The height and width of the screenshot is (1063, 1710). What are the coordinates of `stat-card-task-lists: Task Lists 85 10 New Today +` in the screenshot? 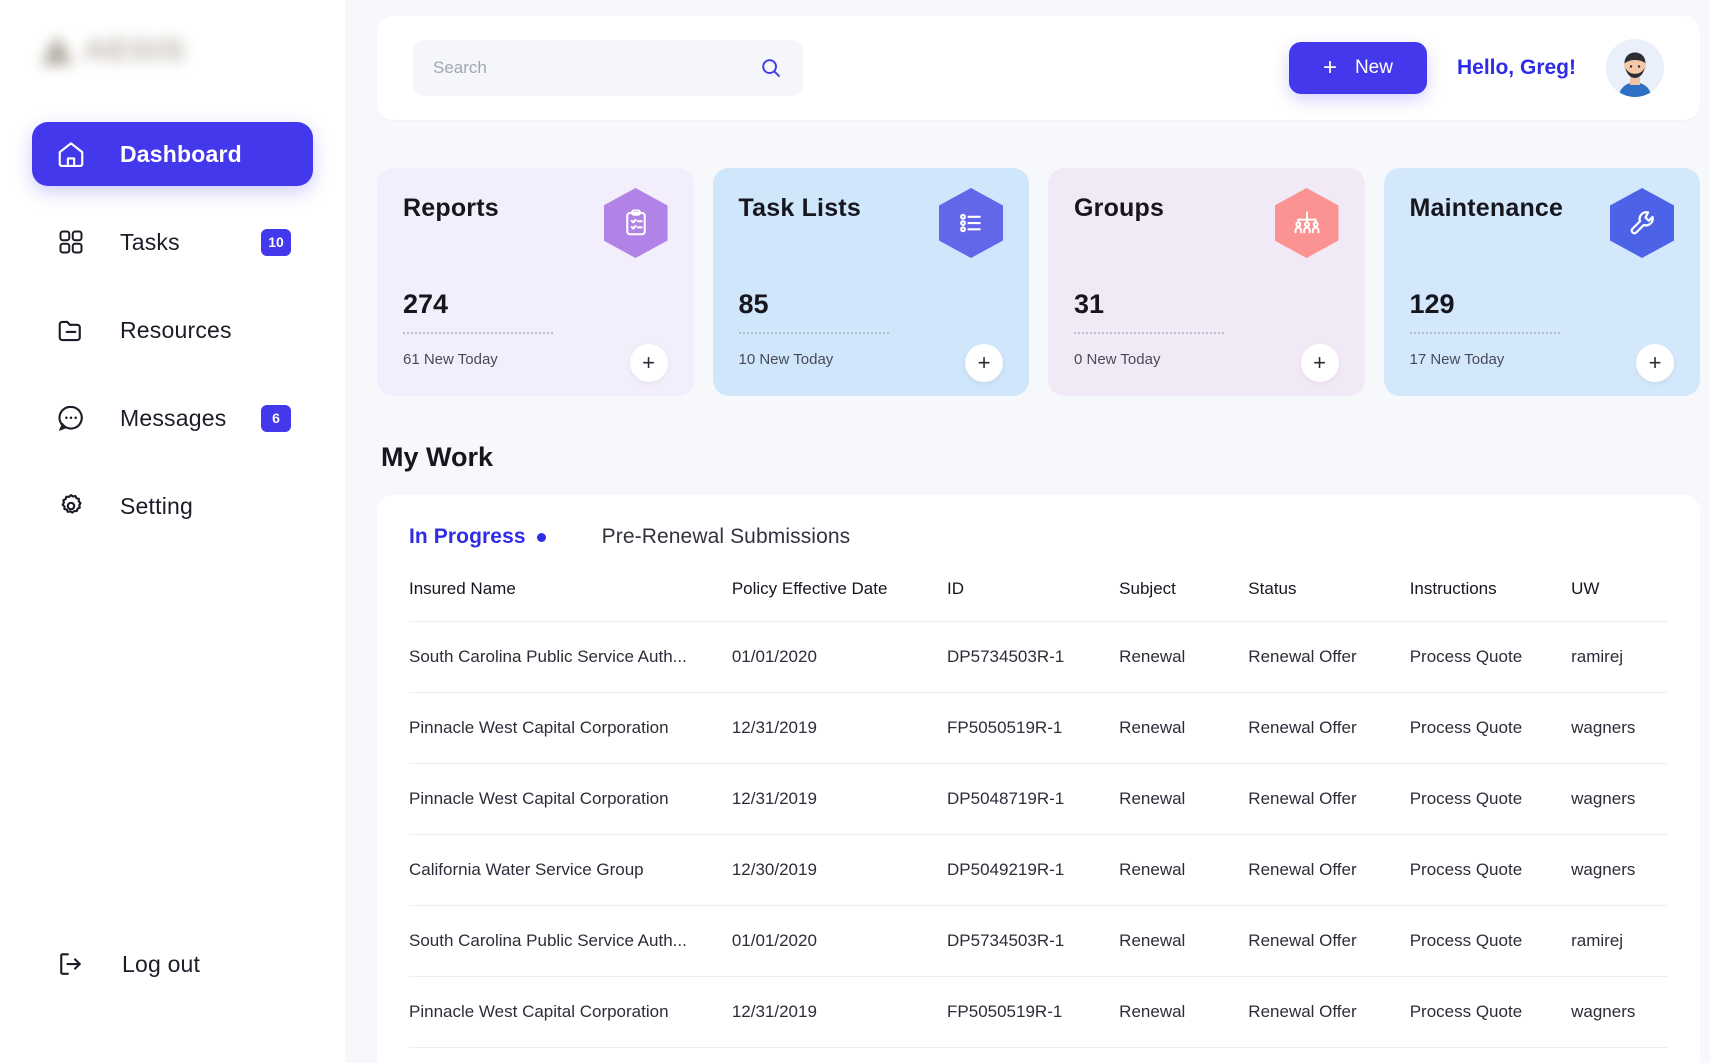 It's located at (870, 282).